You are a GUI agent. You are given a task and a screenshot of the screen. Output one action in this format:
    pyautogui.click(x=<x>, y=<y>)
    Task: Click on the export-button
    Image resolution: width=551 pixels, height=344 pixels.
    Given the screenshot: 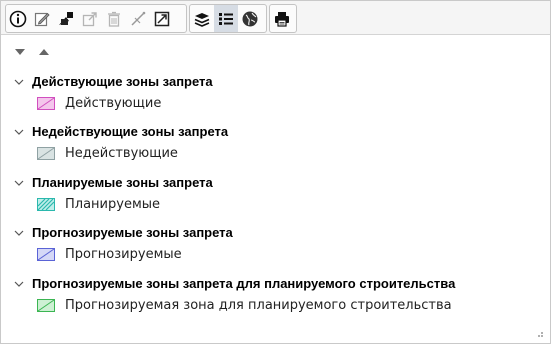 What is the action you would take?
    pyautogui.click(x=90, y=18)
    